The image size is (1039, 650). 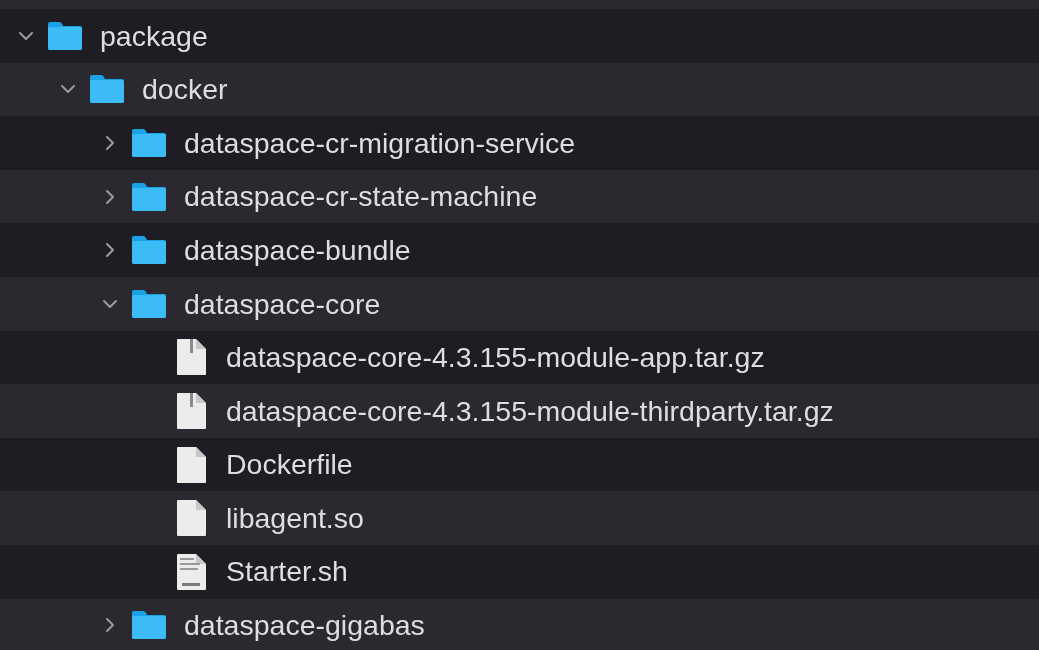 I want to click on file-list-row: dataspace-core, so click(x=519, y=303).